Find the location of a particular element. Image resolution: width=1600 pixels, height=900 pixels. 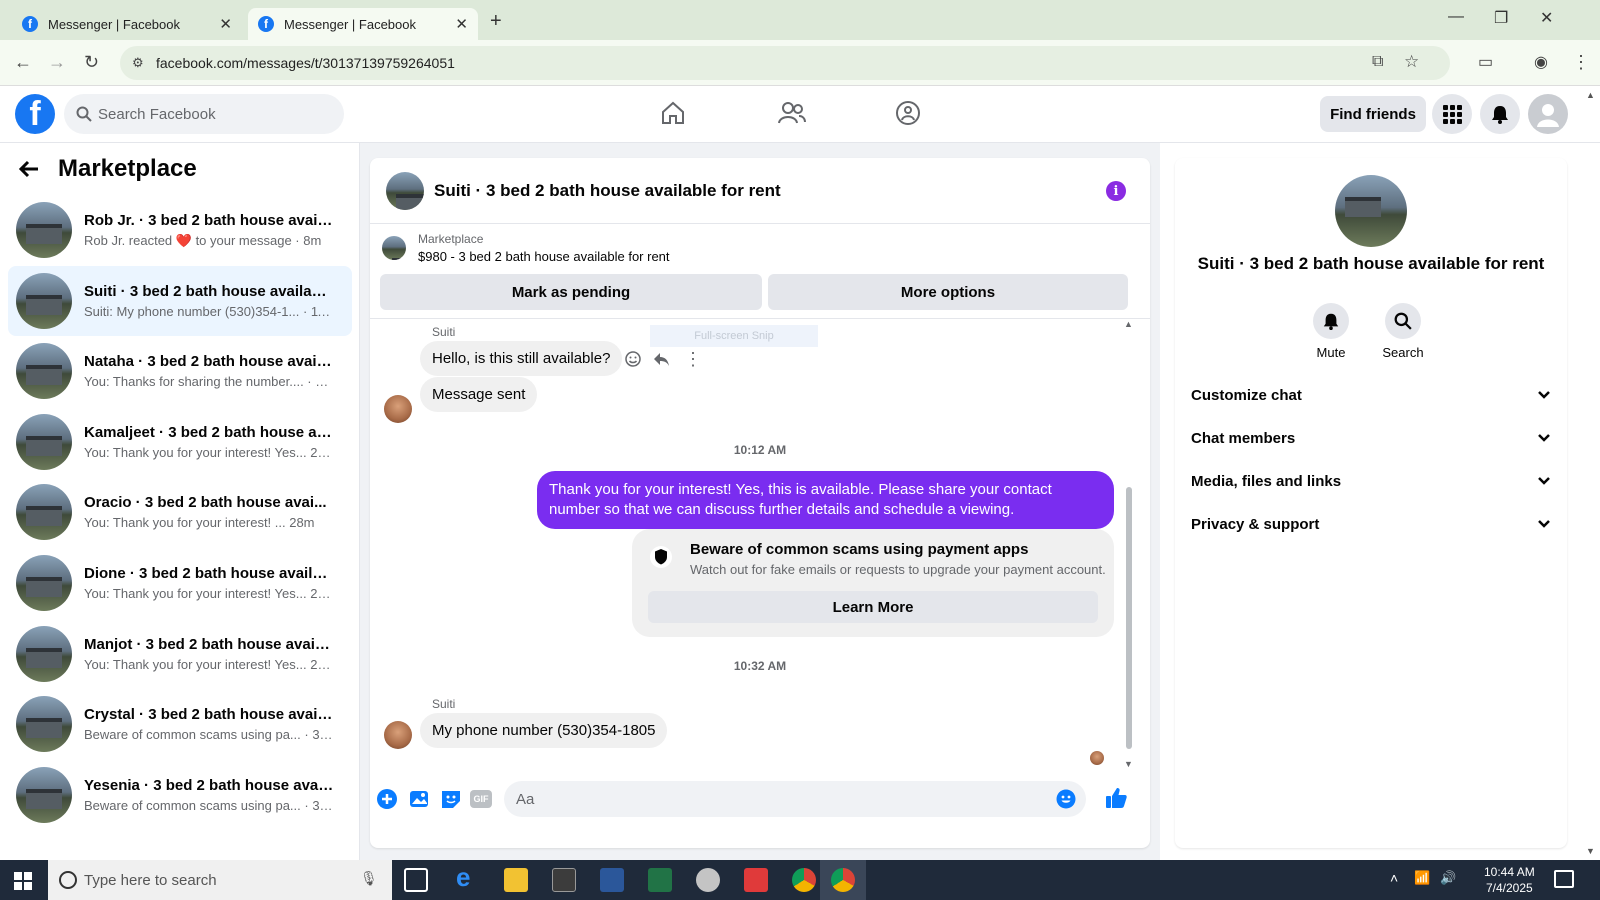

search-conversation-button: Search is located at coordinates (1403, 331).